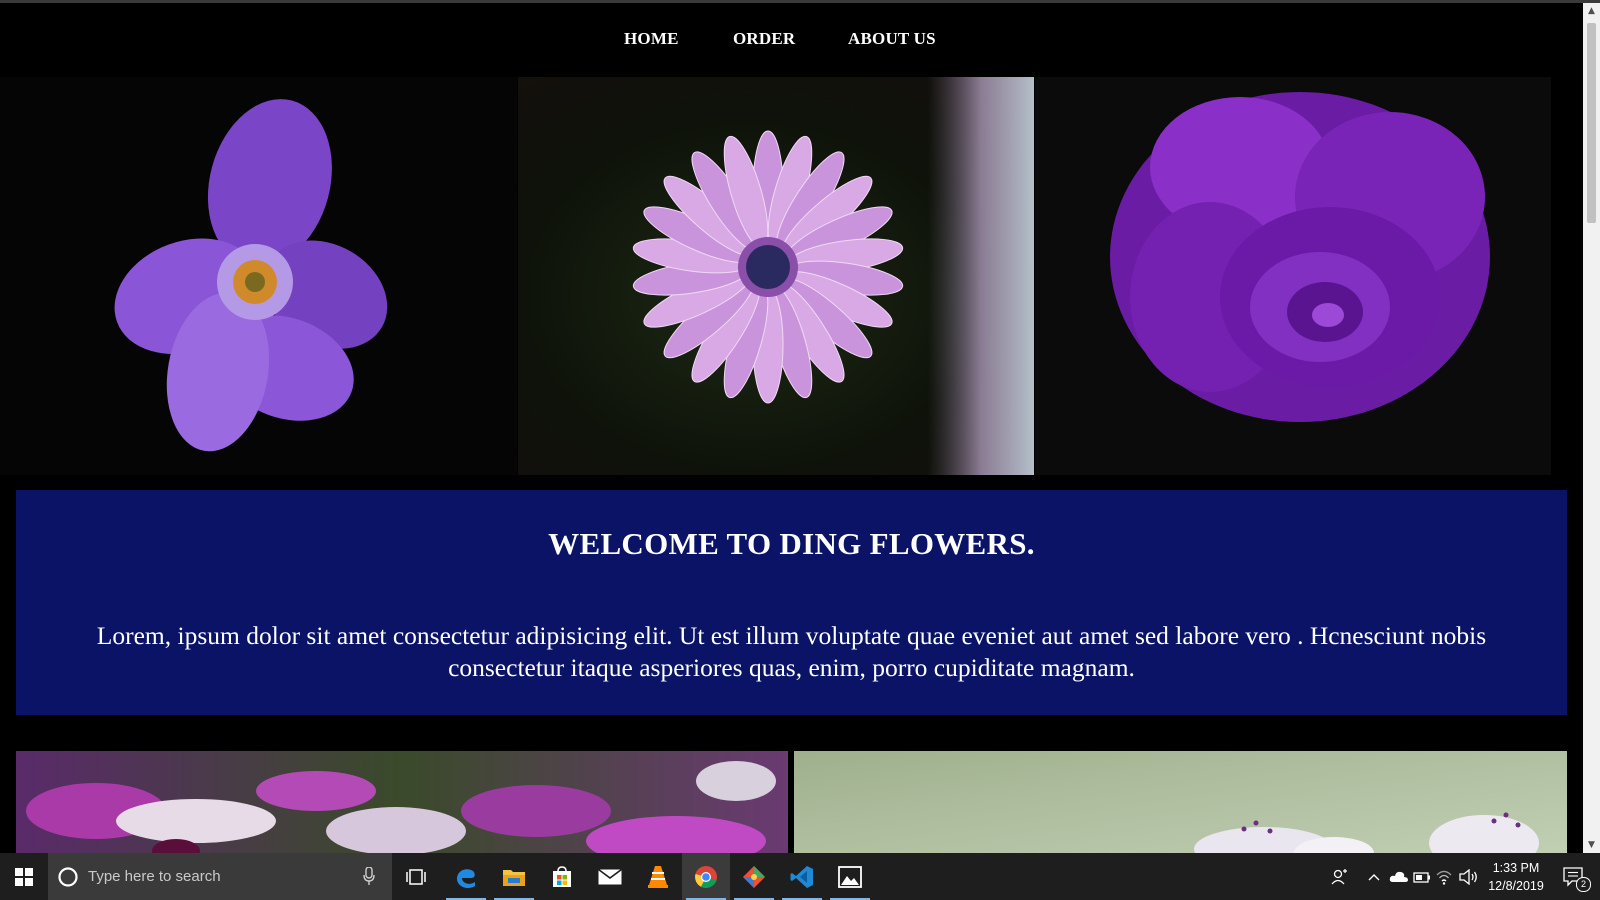 The height and width of the screenshot is (900, 1600). I want to click on vlc-icon, so click(658, 876).